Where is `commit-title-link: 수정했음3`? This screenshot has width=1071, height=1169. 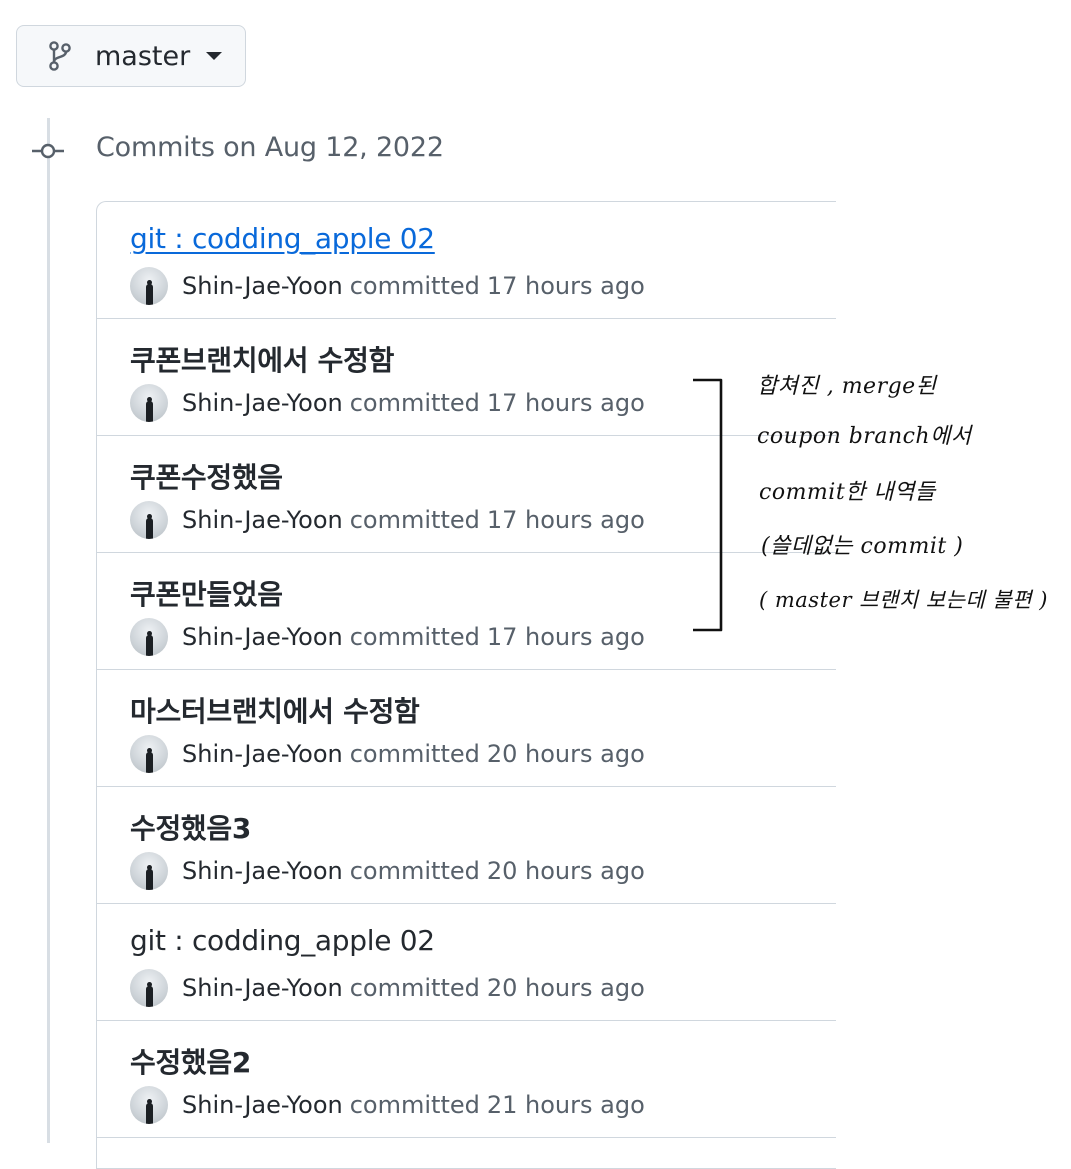 commit-title-link: 수정했음3 is located at coordinates (190, 827).